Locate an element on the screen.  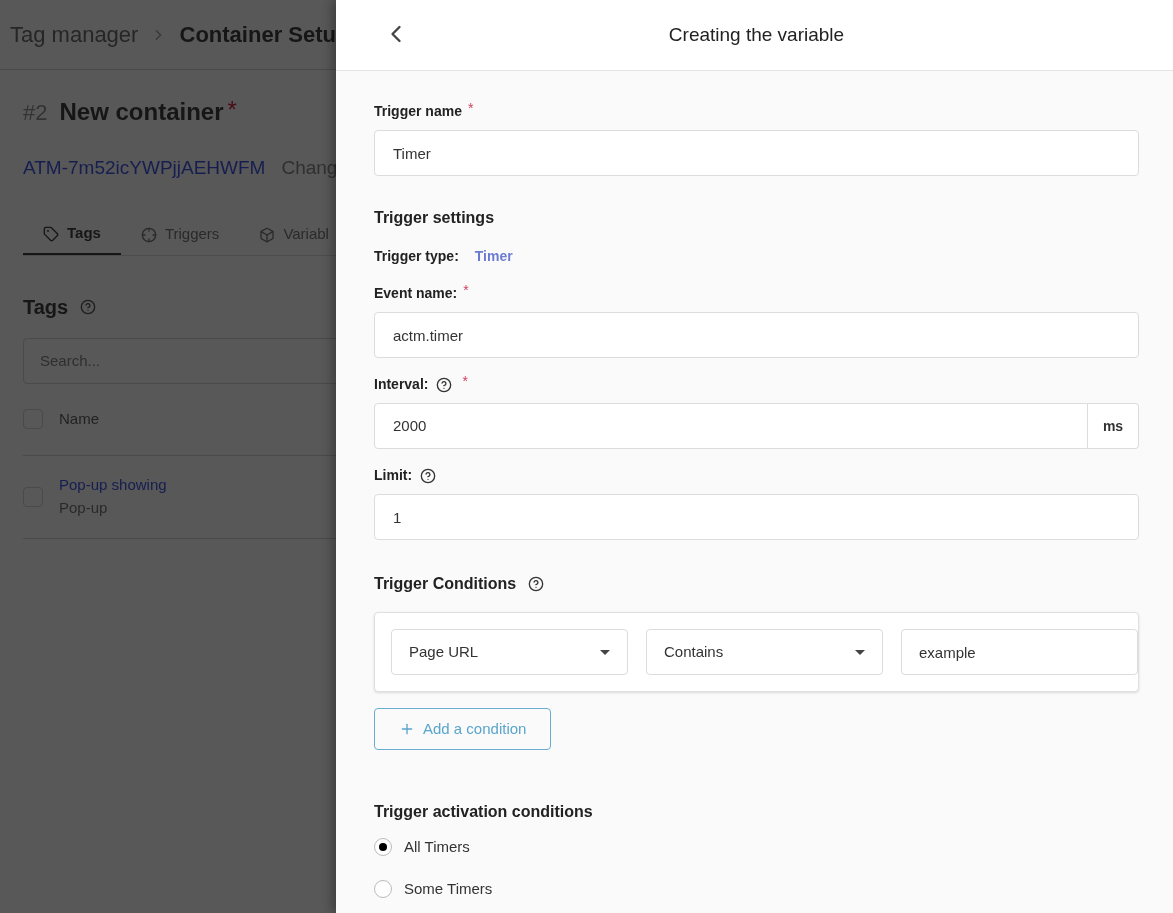
section-title: Trigger Conditions is located at coordinates (445, 584).